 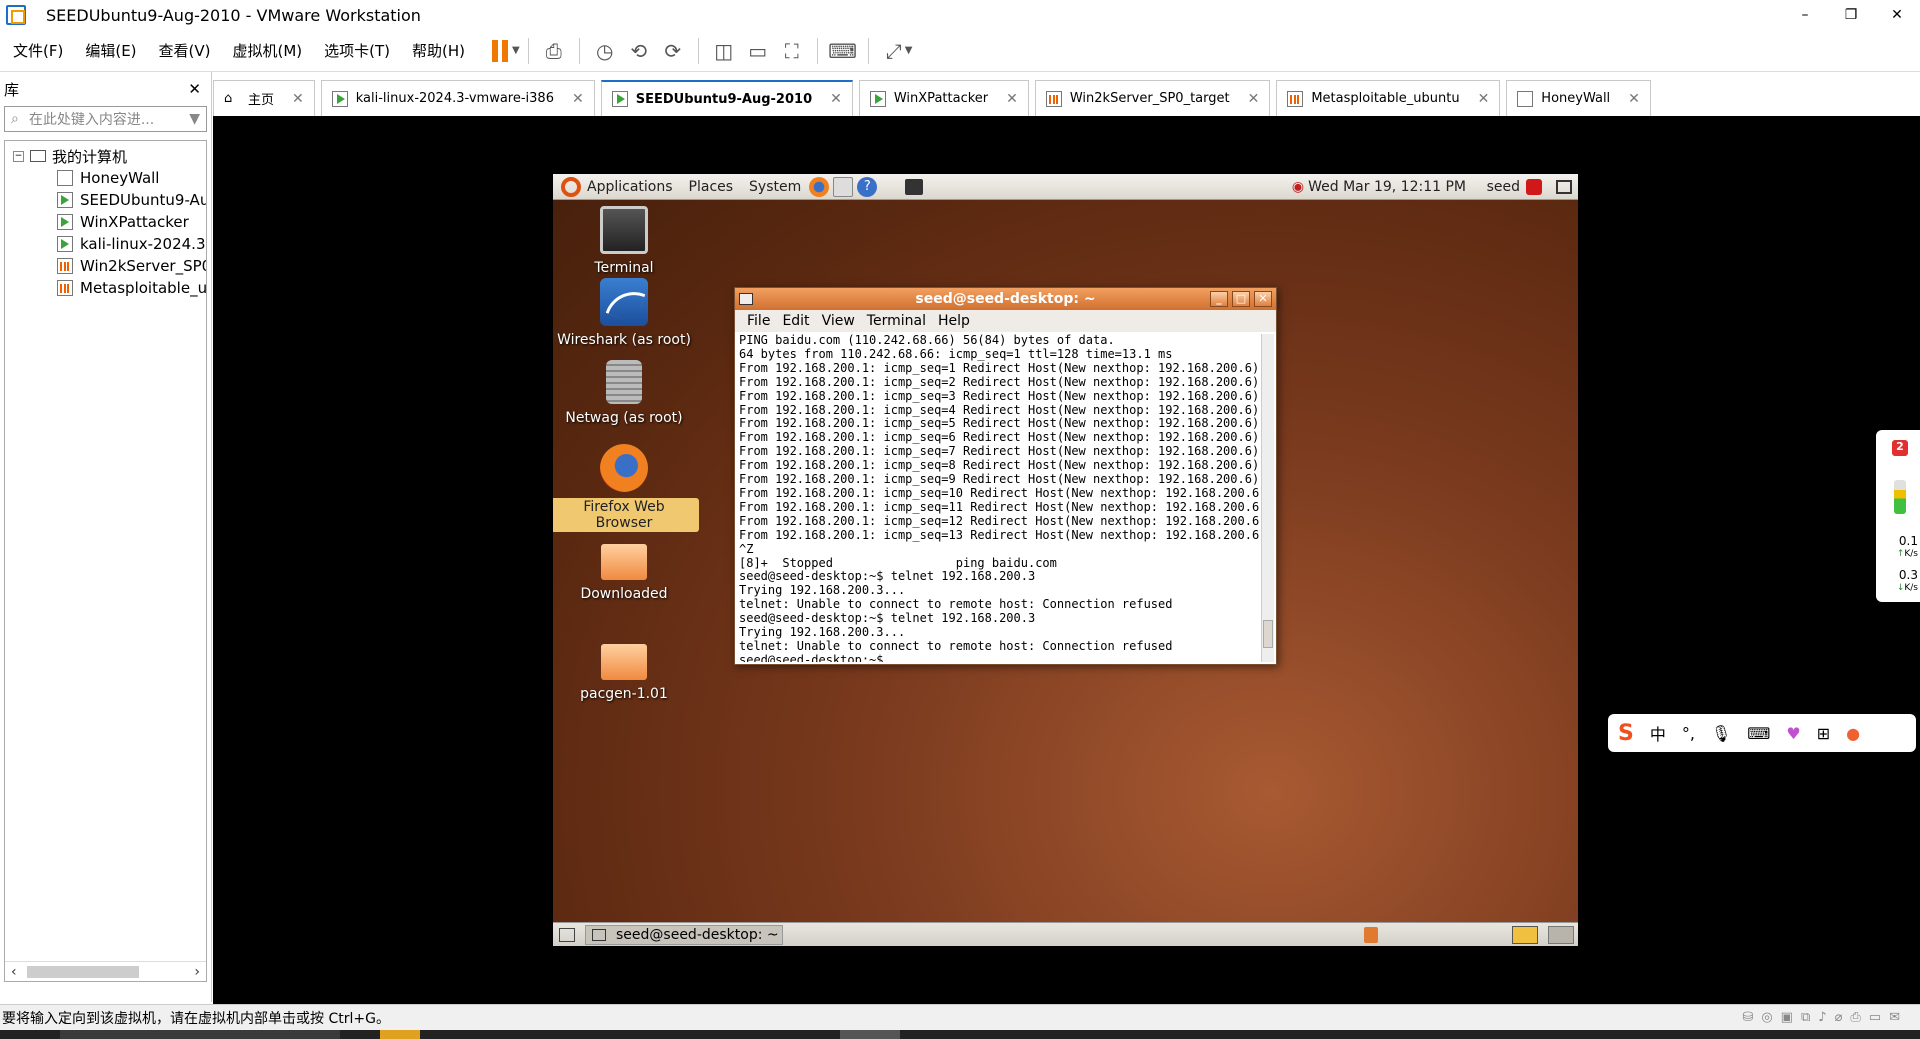 What do you see at coordinates (268, 50) in the screenshot?
I see `menu-vm: 虚拟机(M)` at bounding box center [268, 50].